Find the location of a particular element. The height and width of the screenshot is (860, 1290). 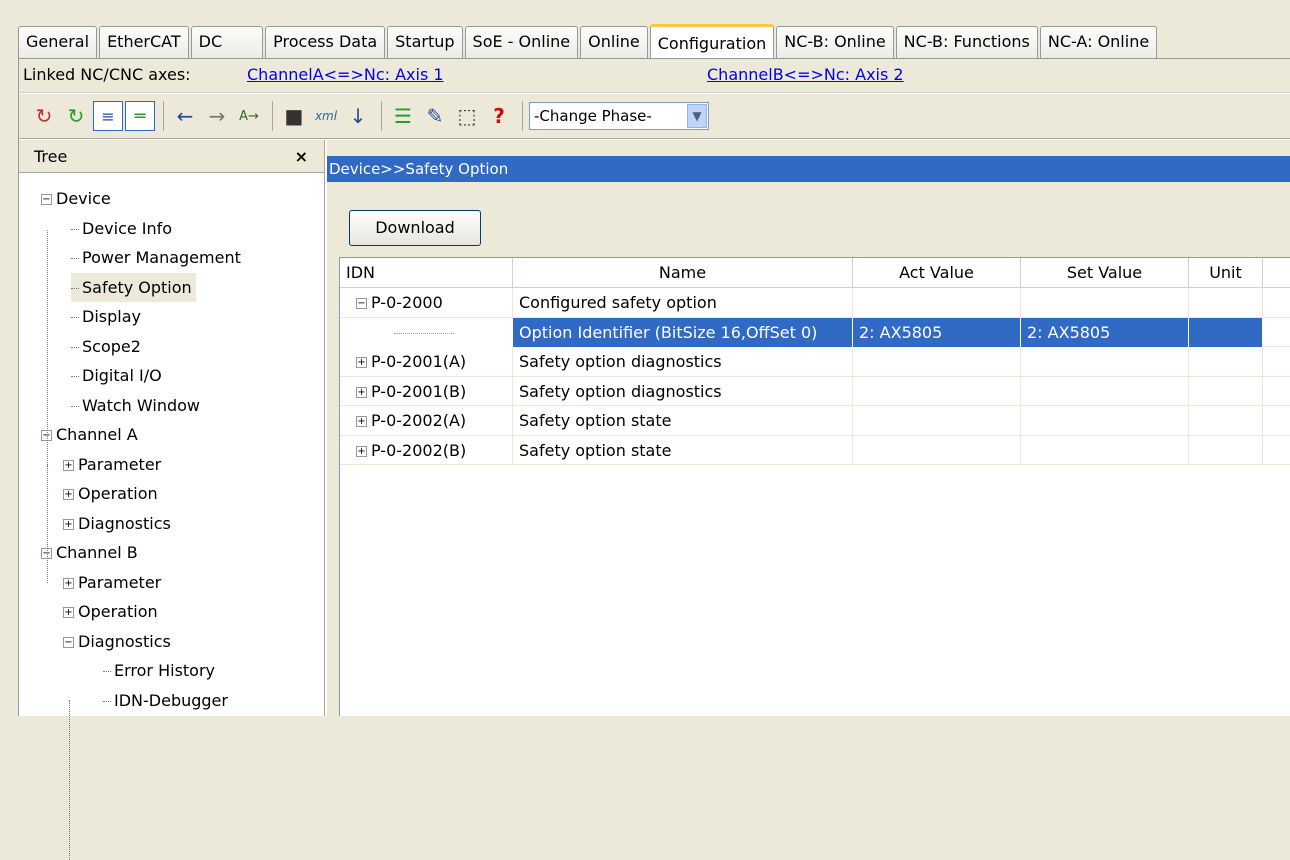

close-icon: × is located at coordinates (301, 156).